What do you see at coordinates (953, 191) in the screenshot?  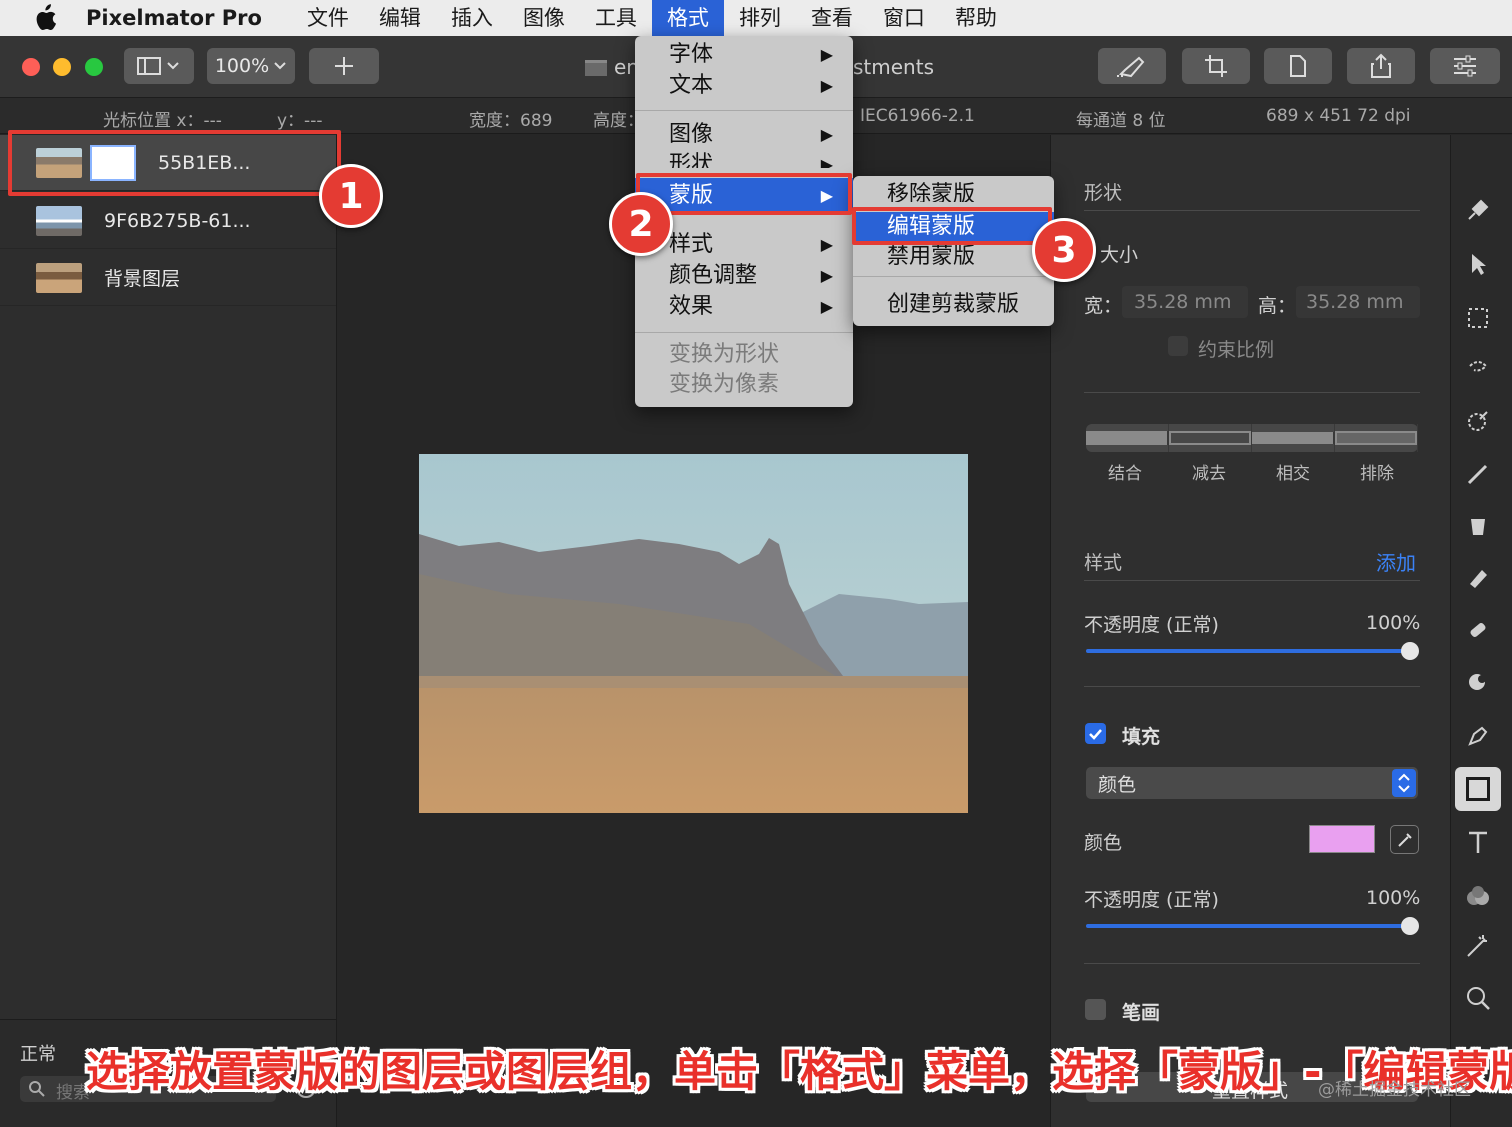 I see `menu-item-remove-mask: 移除蒙版` at bounding box center [953, 191].